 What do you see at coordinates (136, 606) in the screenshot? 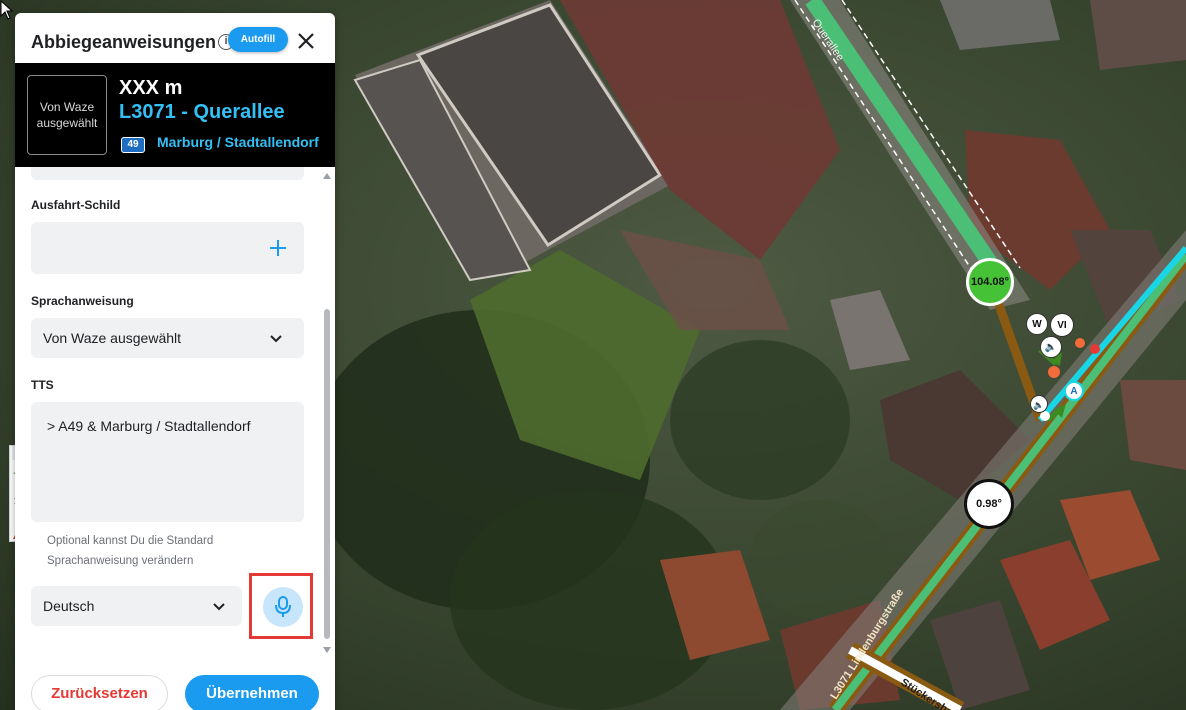
I see `language-select: Deutsch` at bounding box center [136, 606].